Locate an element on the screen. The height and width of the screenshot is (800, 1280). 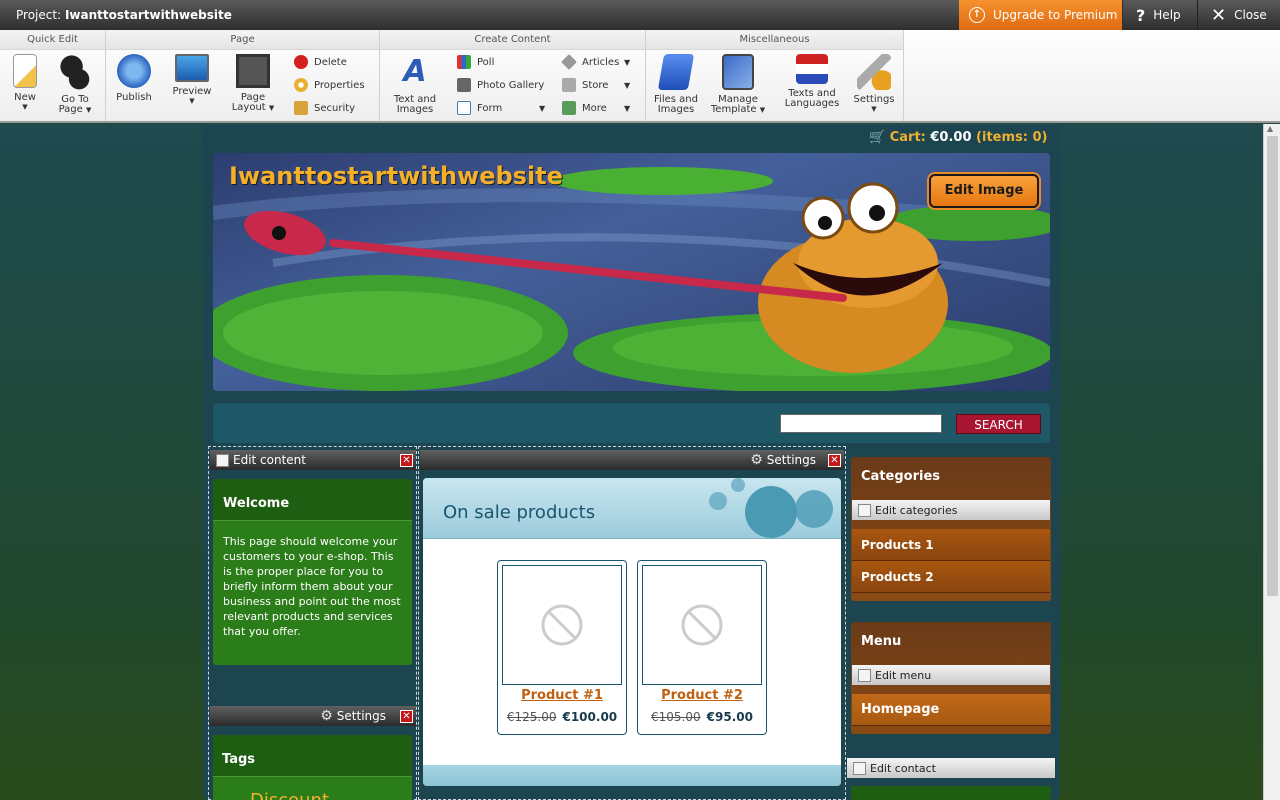
cart-summary: 🛒 Cart: €0.00 (items: 0) is located at coordinates (958, 137).